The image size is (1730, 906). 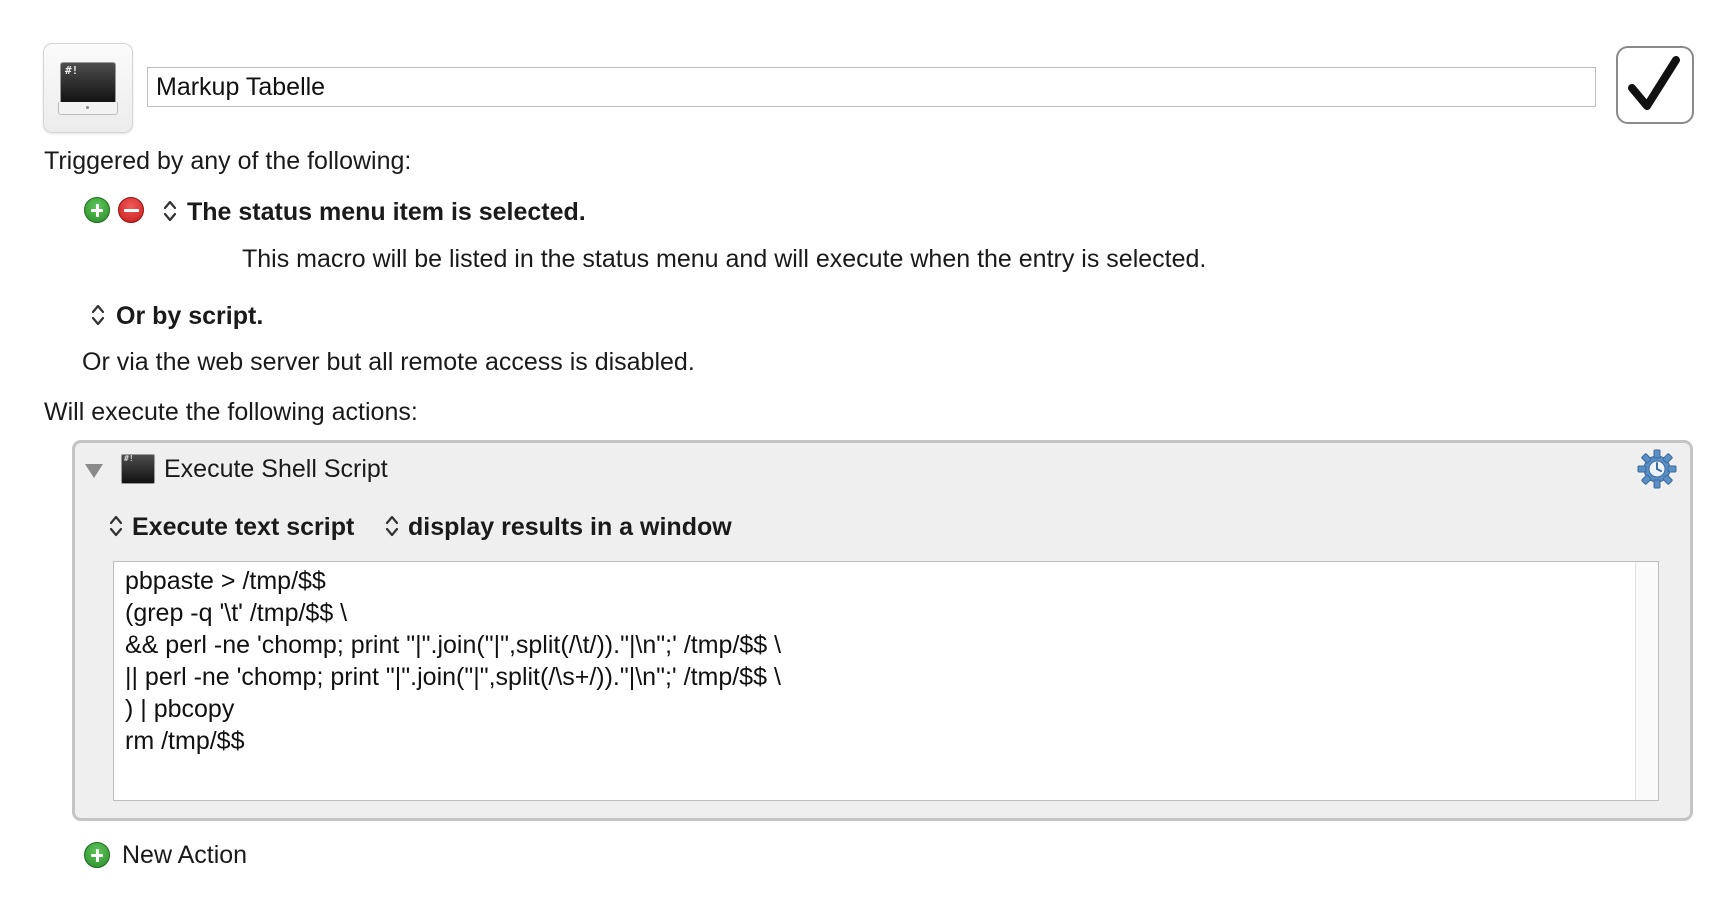 I want to click on triggers-heading: Triggered by any of the following:, so click(x=228, y=161).